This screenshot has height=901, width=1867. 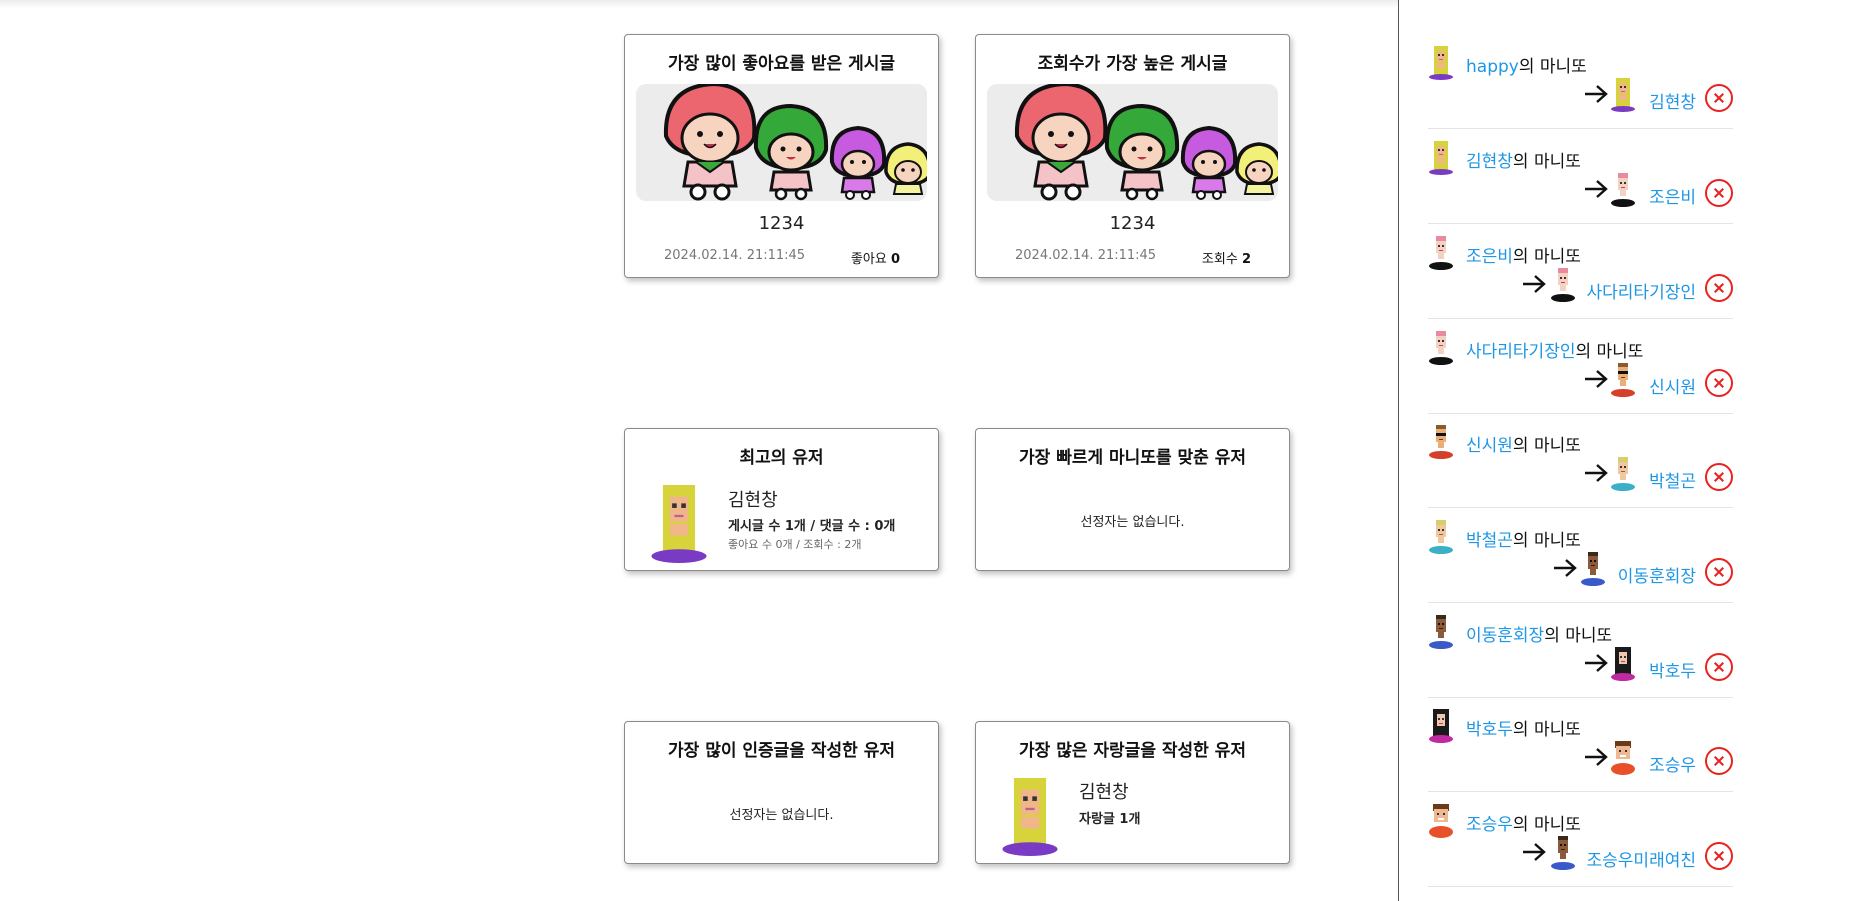 What do you see at coordinates (1672, 195) in the screenshot?
I see `receiver-name-link: 조은비` at bounding box center [1672, 195].